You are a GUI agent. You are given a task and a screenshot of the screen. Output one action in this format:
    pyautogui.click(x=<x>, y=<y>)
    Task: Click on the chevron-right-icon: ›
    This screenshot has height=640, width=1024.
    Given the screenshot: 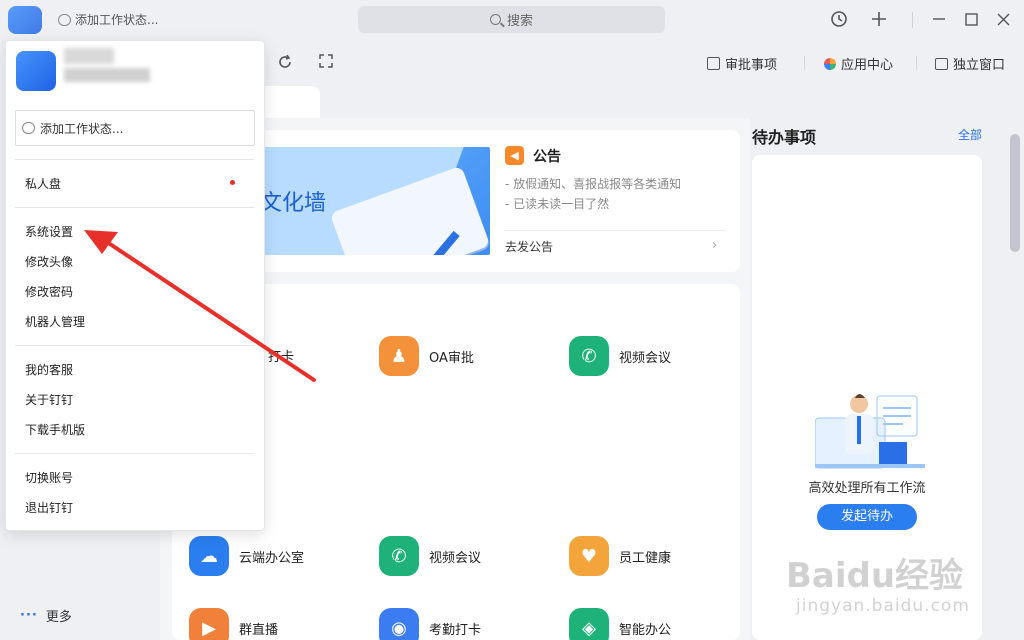 What is the action you would take?
    pyautogui.click(x=714, y=245)
    